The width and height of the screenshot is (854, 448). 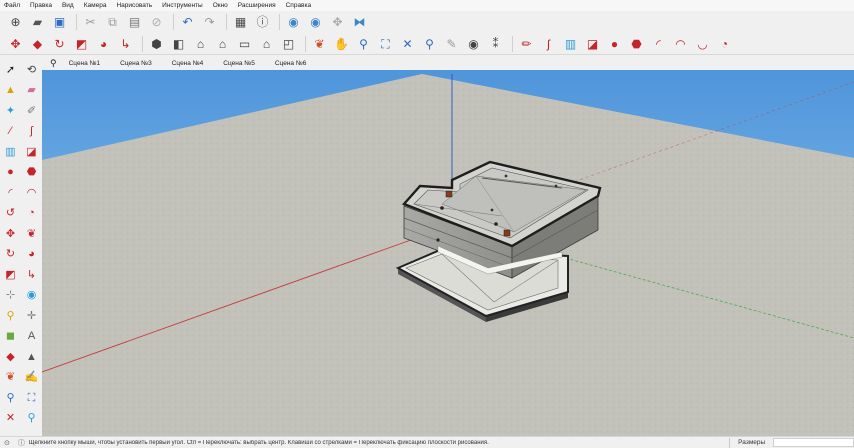 What do you see at coordinates (10, 357) in the screenshot?
I see `section-plane-icon: ◆` at bounding box center [10, 357].